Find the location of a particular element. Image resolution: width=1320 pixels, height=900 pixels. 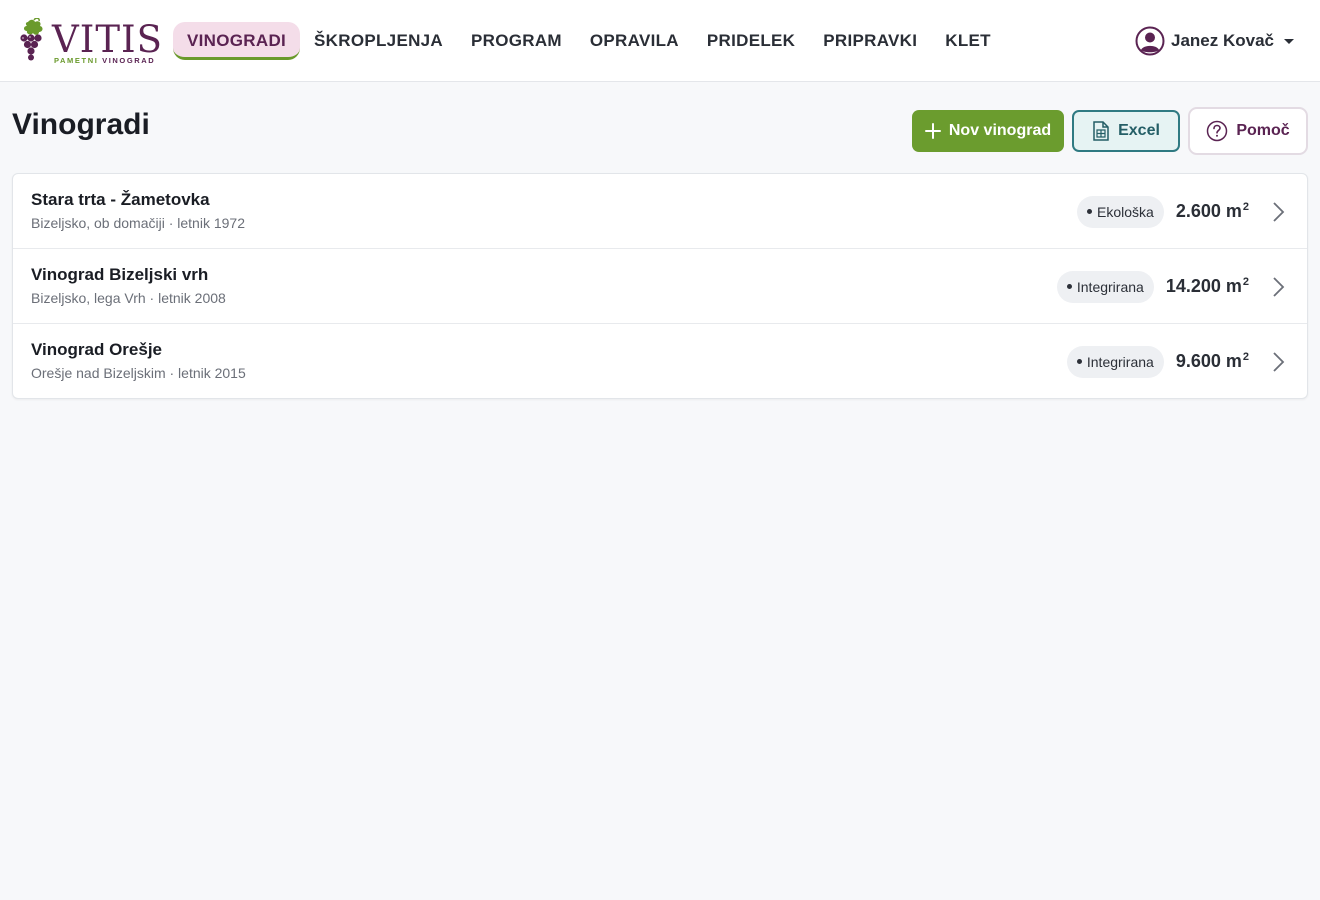

new-vineyard-button: Nov vinograd is located at coordinates (988, 131).